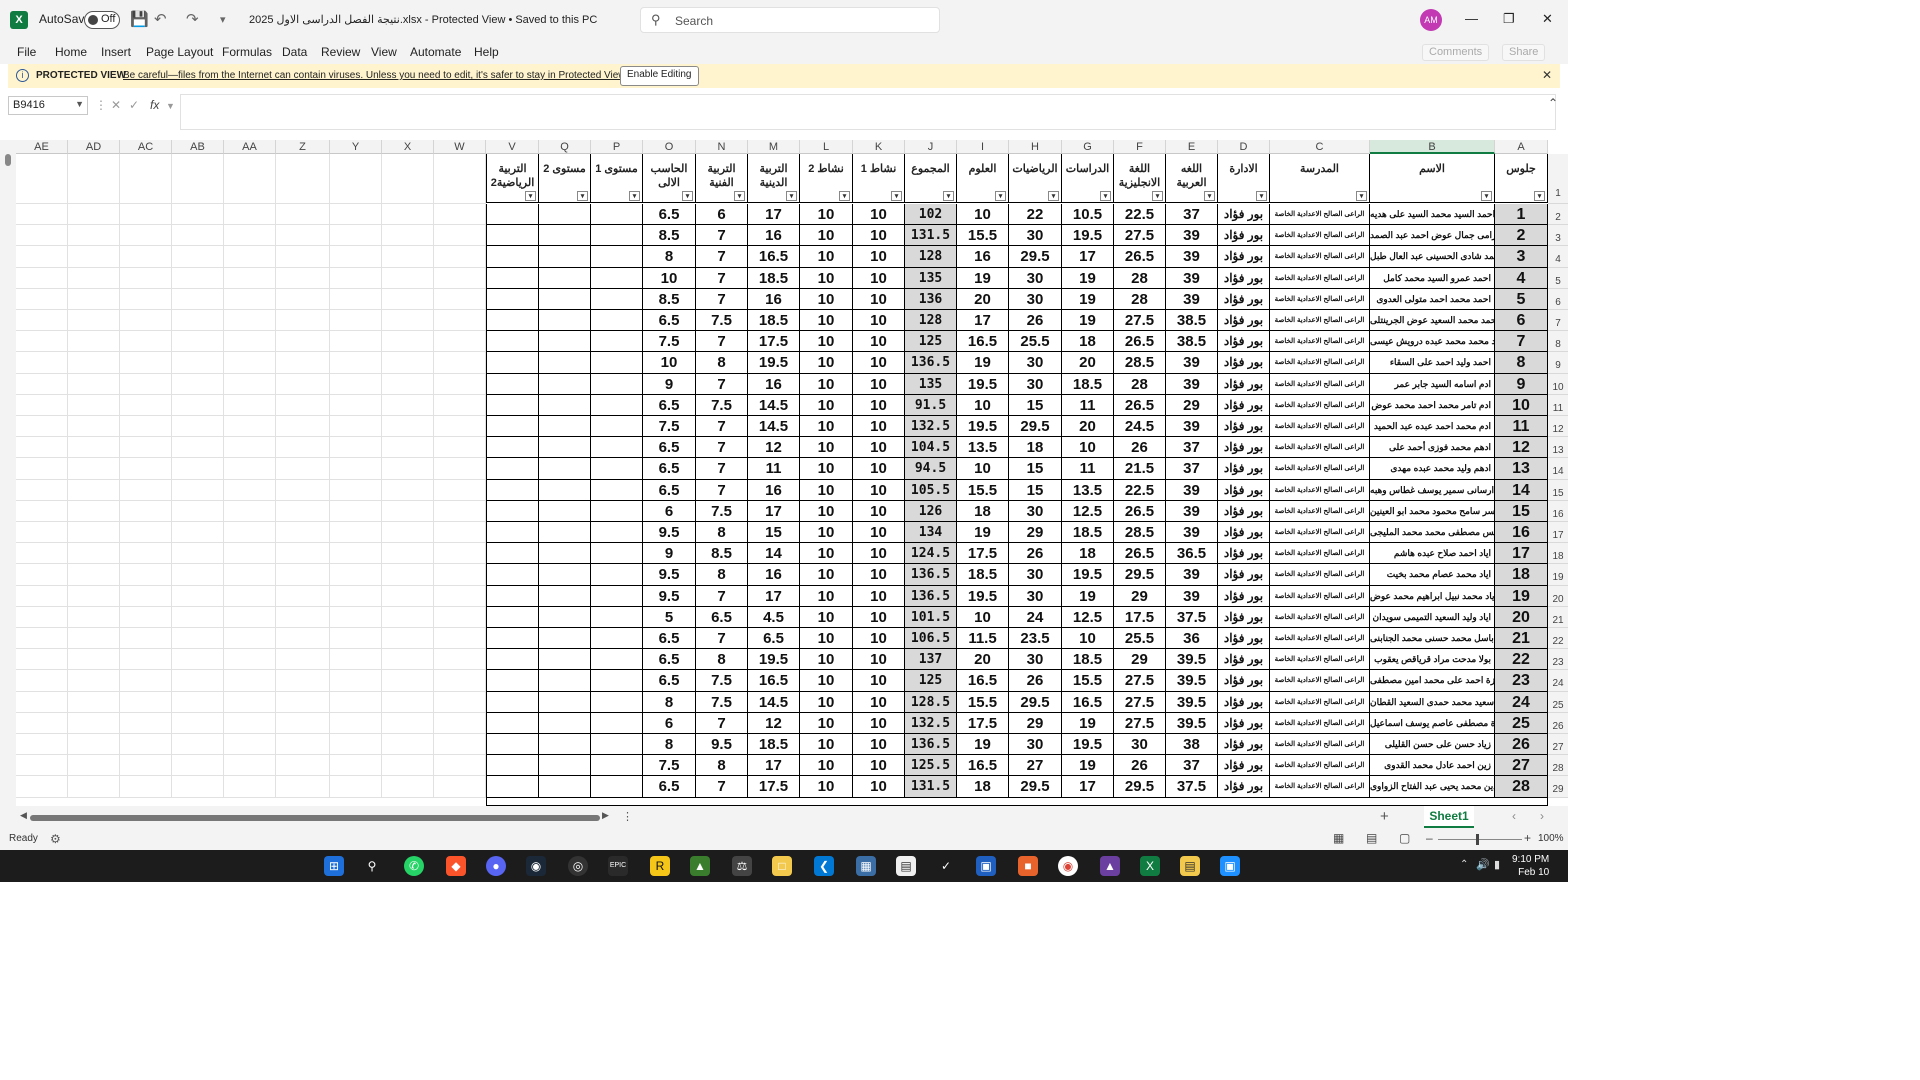 This screenshot has height=1080, width=1920. I want to click on table-cell: 11, so click(1088, 469).